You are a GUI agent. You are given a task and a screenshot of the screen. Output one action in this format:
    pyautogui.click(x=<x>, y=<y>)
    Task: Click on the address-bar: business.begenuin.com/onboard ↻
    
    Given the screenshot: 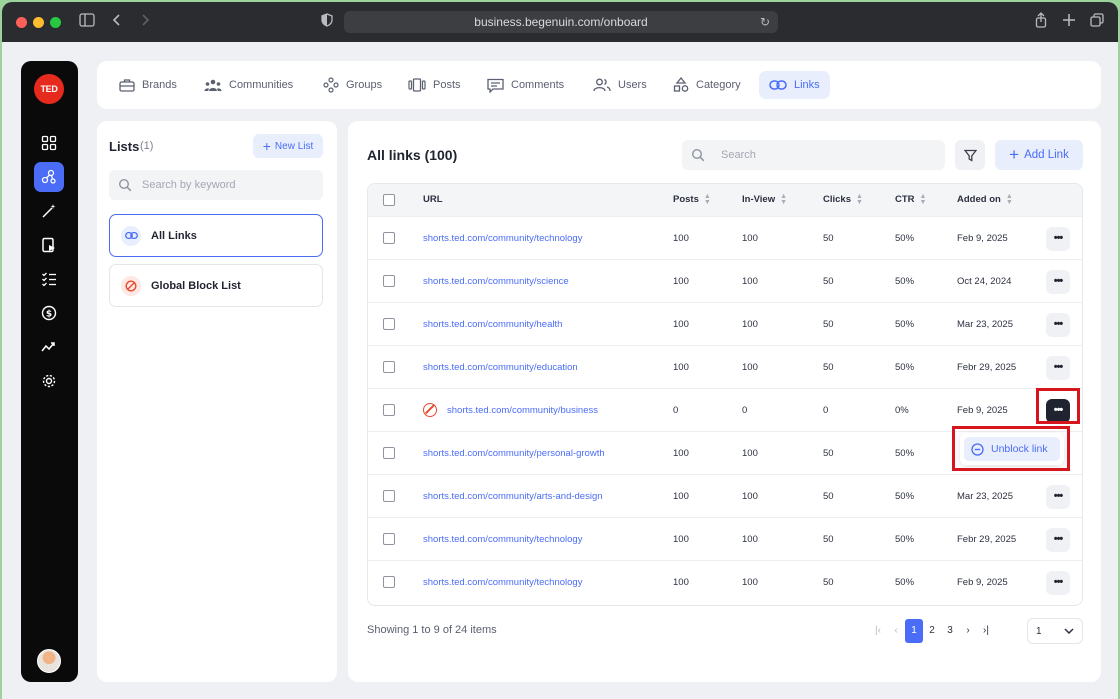 What is the action you would take?
    pyautogui.click(x=561, y=22)
    